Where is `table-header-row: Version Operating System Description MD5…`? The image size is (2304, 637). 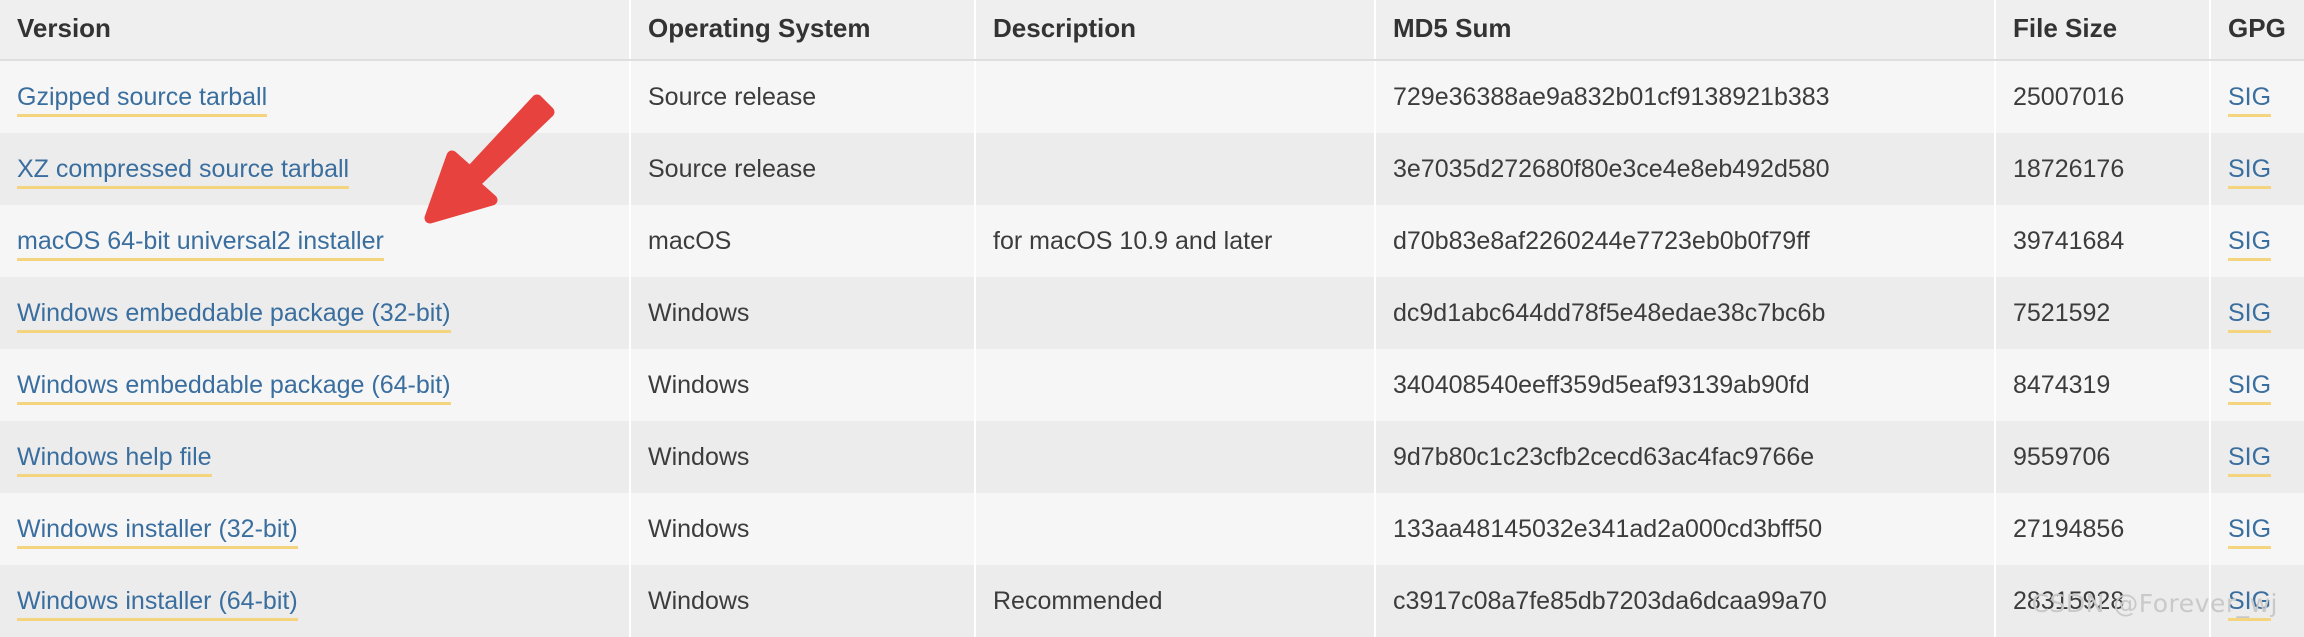 table-header-row: Version Operating System Description MD5… is located at coordinates (1152, 30).